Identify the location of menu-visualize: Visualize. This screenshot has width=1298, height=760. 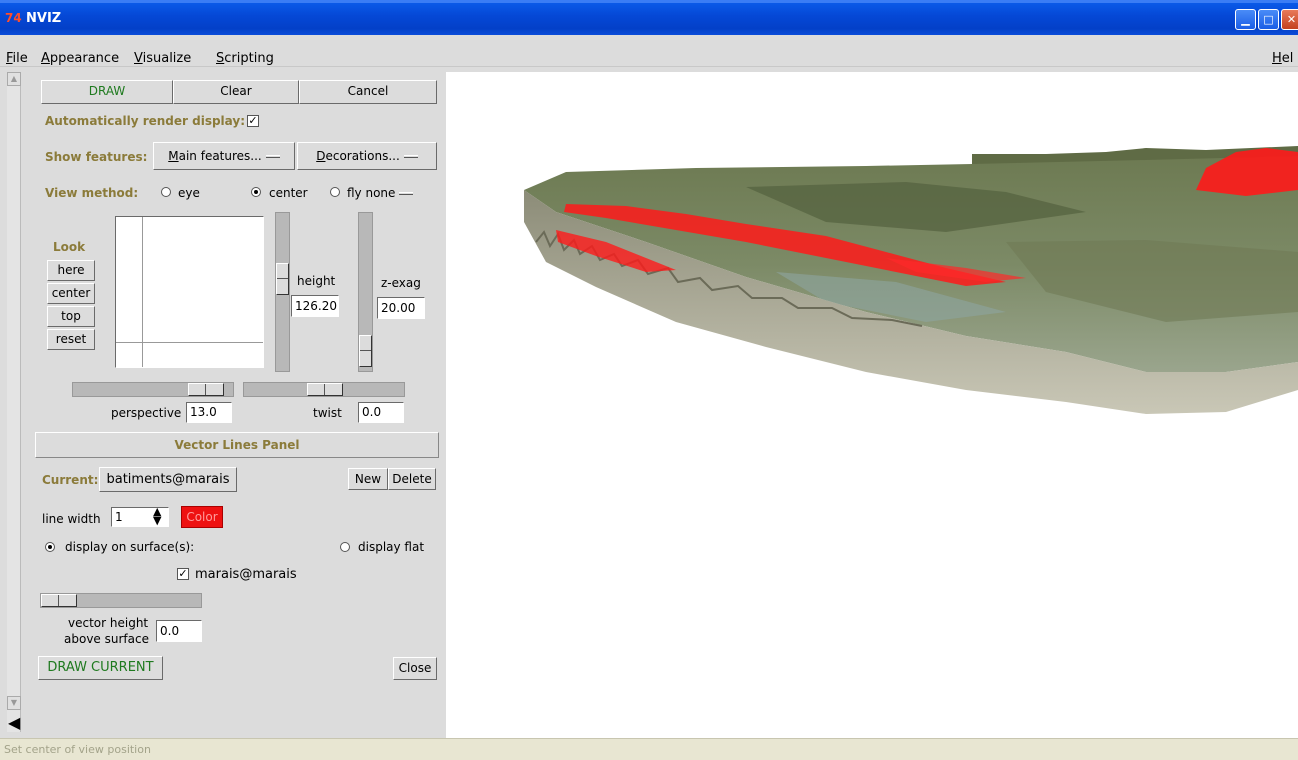
(162, 58).